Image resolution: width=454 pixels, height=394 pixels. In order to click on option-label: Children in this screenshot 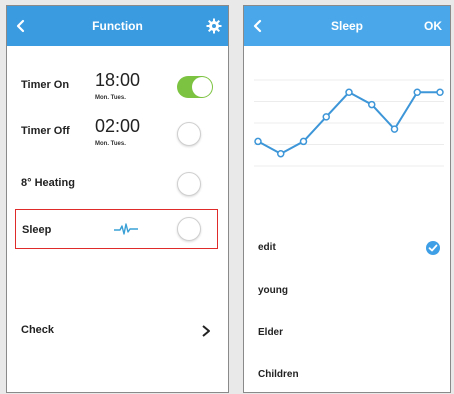, I will do `click(278, 374)`.